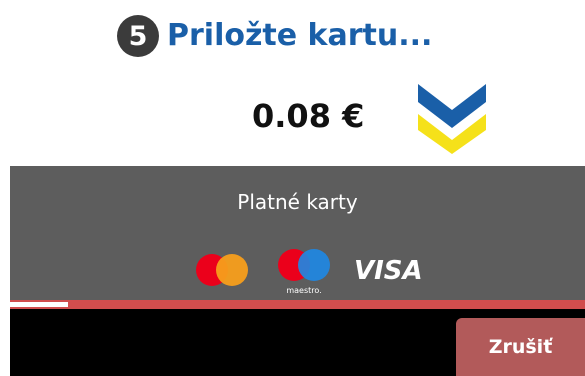 The image size is (585, 376). What do you see at coordinates (520, 347) in the screenshot?
I see `cancel-button: Zrušiť` at bounding box center [520, 347].